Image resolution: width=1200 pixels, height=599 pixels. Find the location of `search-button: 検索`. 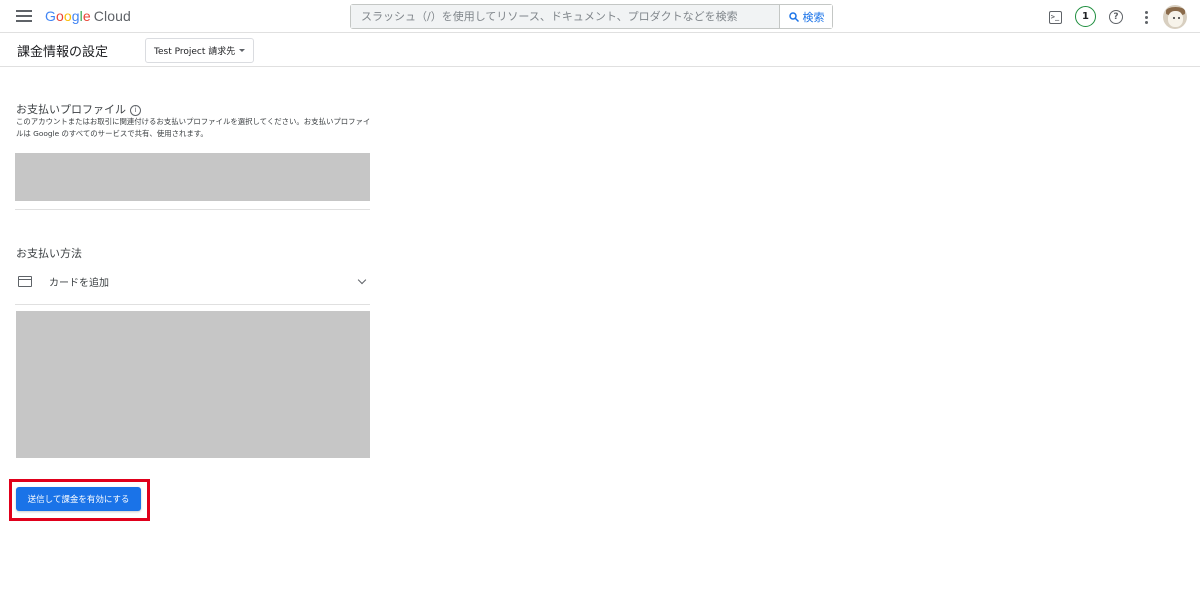

search-button: 検索 is located at coordinates (805, 16).